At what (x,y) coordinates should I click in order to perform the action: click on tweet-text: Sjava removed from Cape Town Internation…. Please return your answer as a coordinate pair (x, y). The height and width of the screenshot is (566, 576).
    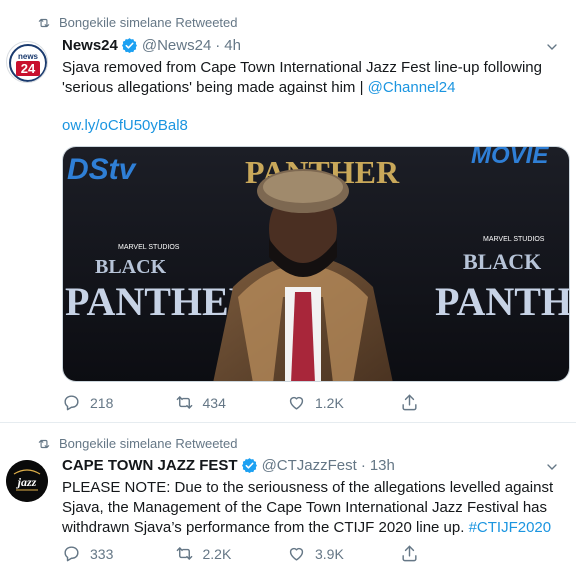
    Looking at the image, I should click on (312, 78).